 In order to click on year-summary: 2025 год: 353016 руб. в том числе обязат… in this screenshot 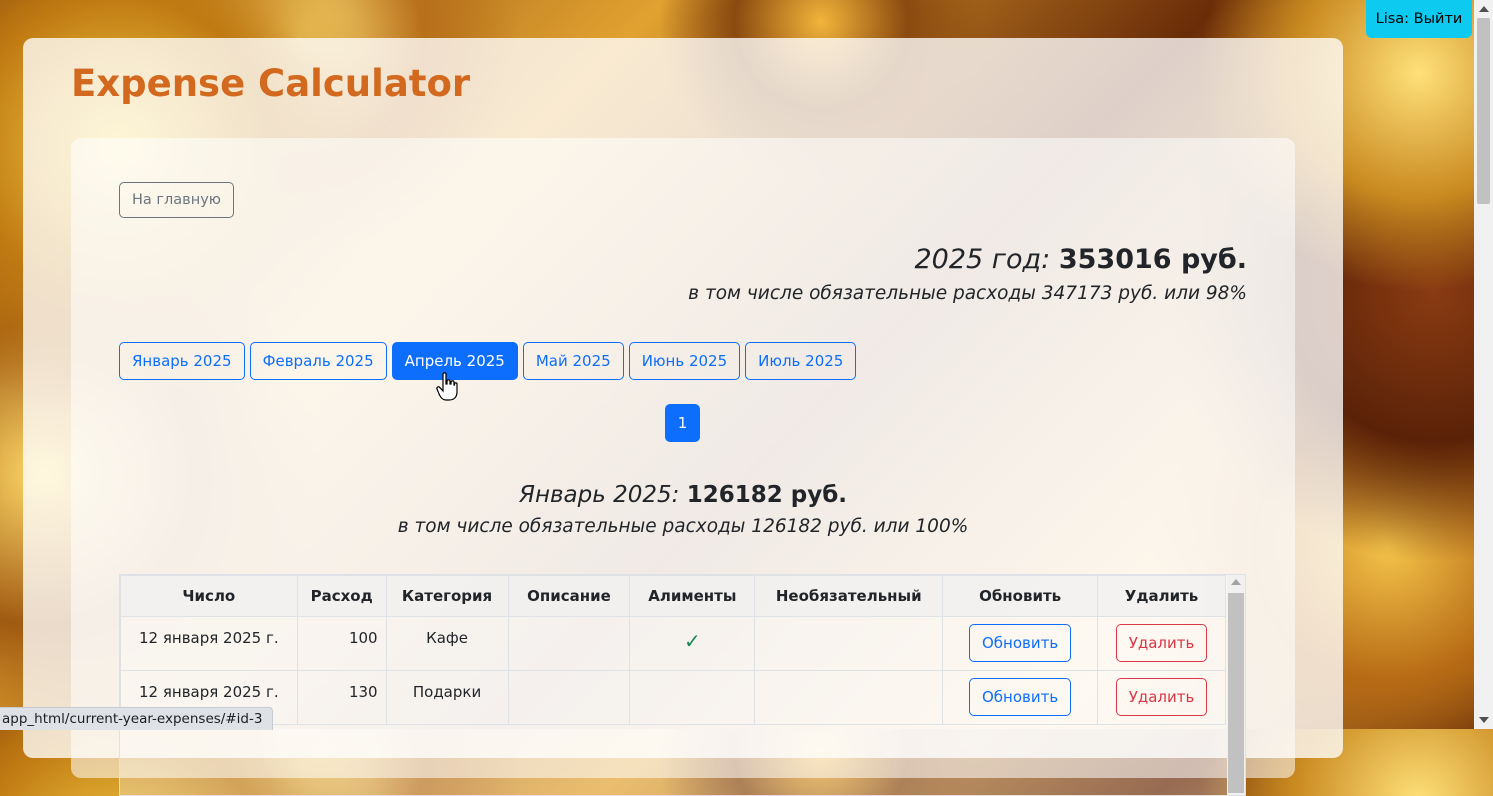, I will do `click(967, 274)`.